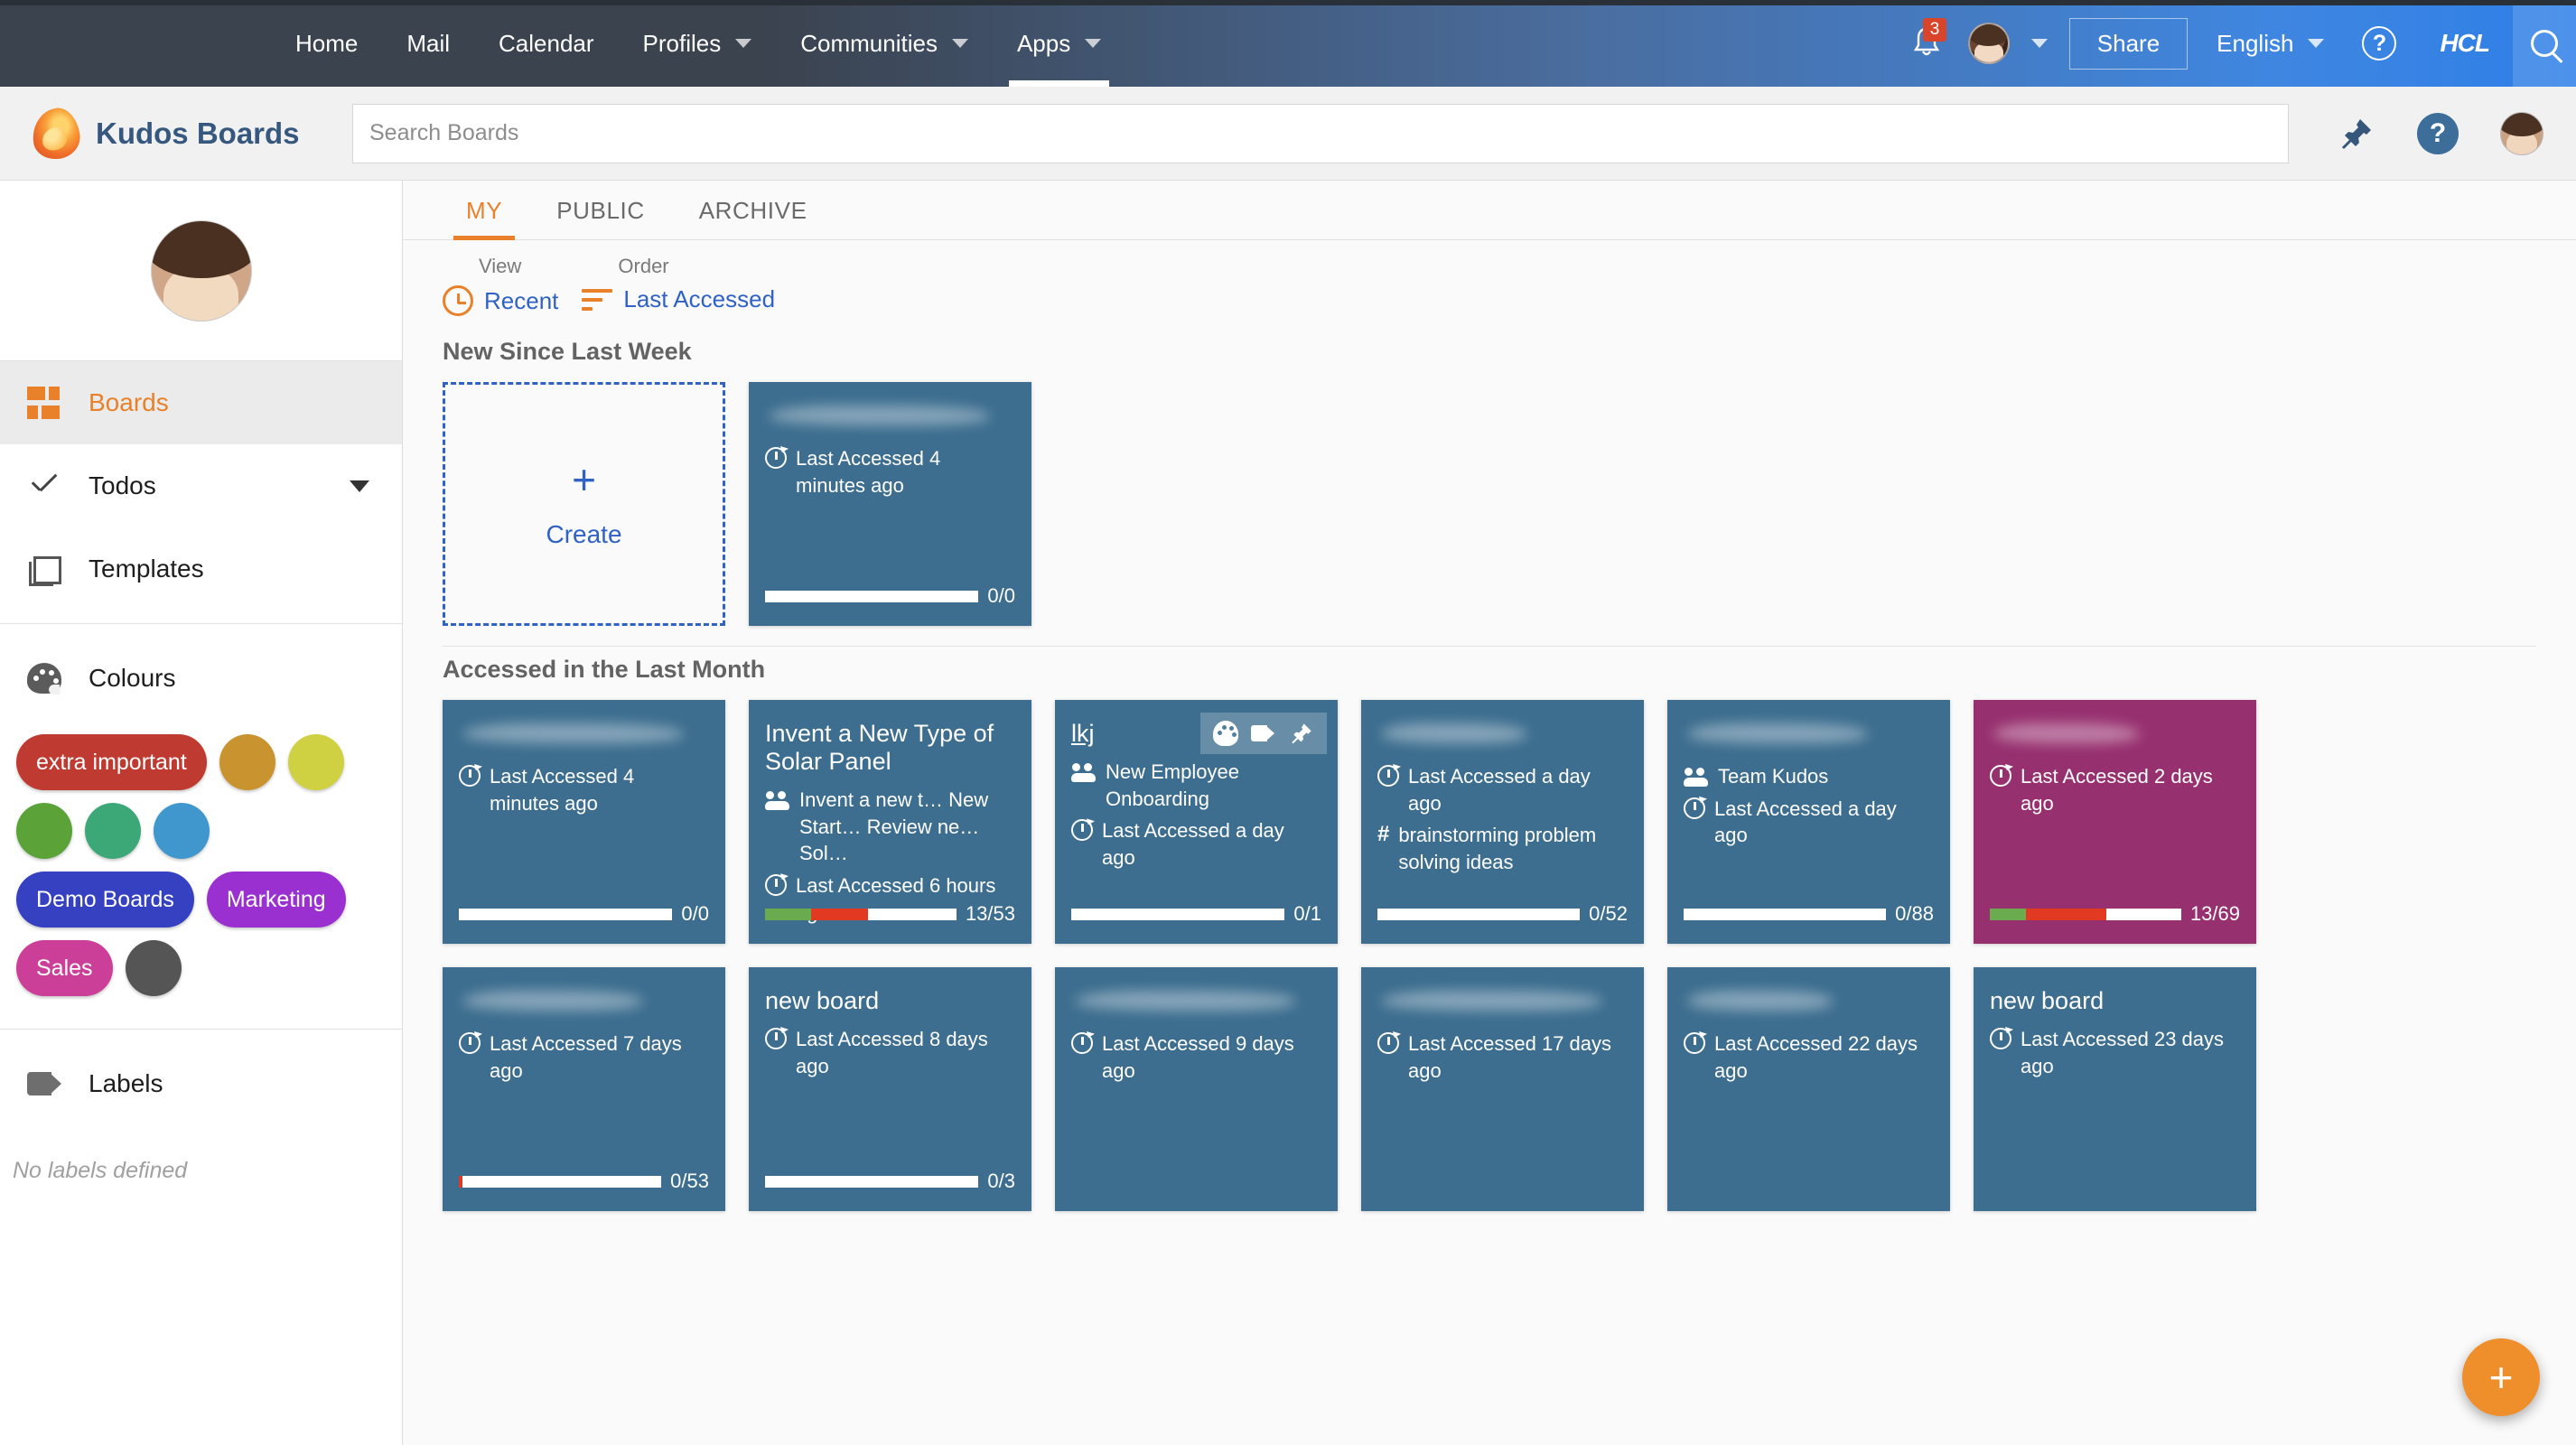  I want to click on board-card: Last Accessed 22 days ago, so click(1809, 1089).